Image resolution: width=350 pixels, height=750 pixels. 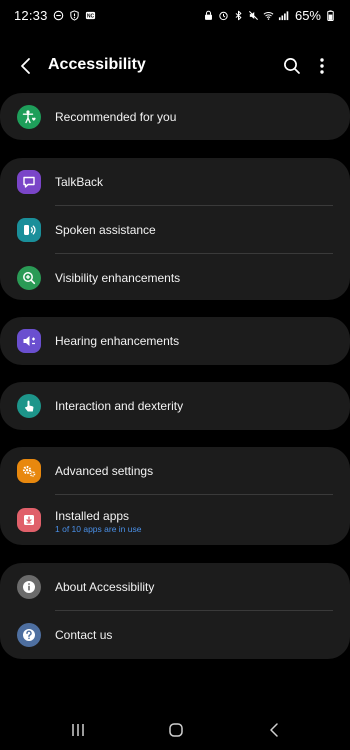 What do you see at coordinates (29, 471) in the screenshot?
I see `advanced-gears-icon` at bounding box center [29, 471].